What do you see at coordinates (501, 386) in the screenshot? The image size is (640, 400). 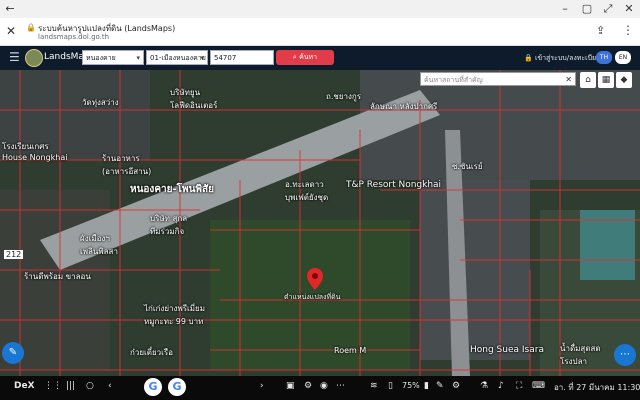 I see `sound-icon: ♪` at bounding box center [501, 386].